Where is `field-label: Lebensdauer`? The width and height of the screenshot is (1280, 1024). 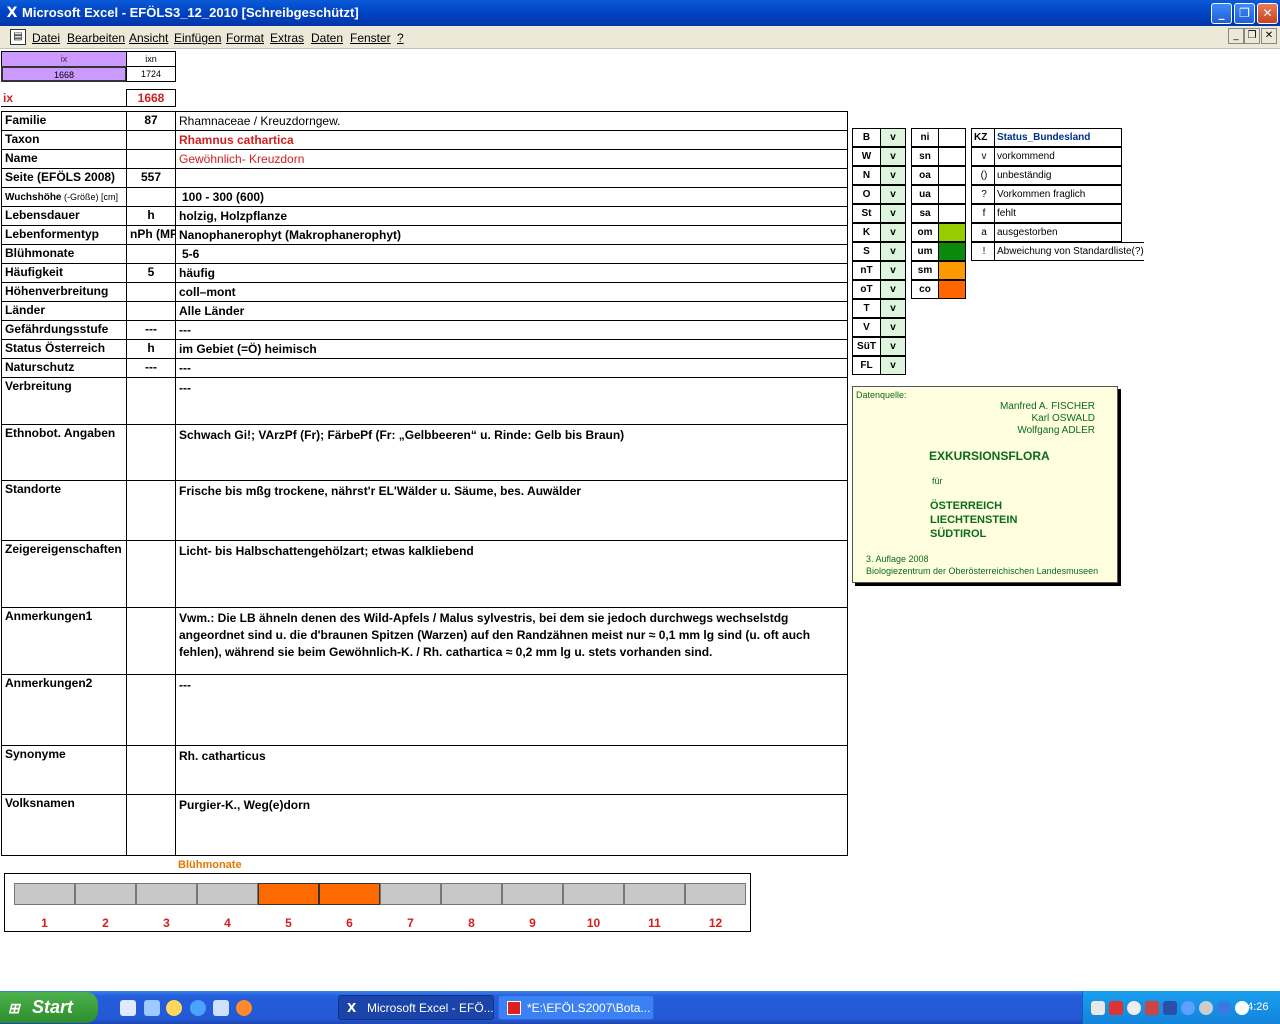
field-label: Lebensdauer is located at coordinates (64, 216).